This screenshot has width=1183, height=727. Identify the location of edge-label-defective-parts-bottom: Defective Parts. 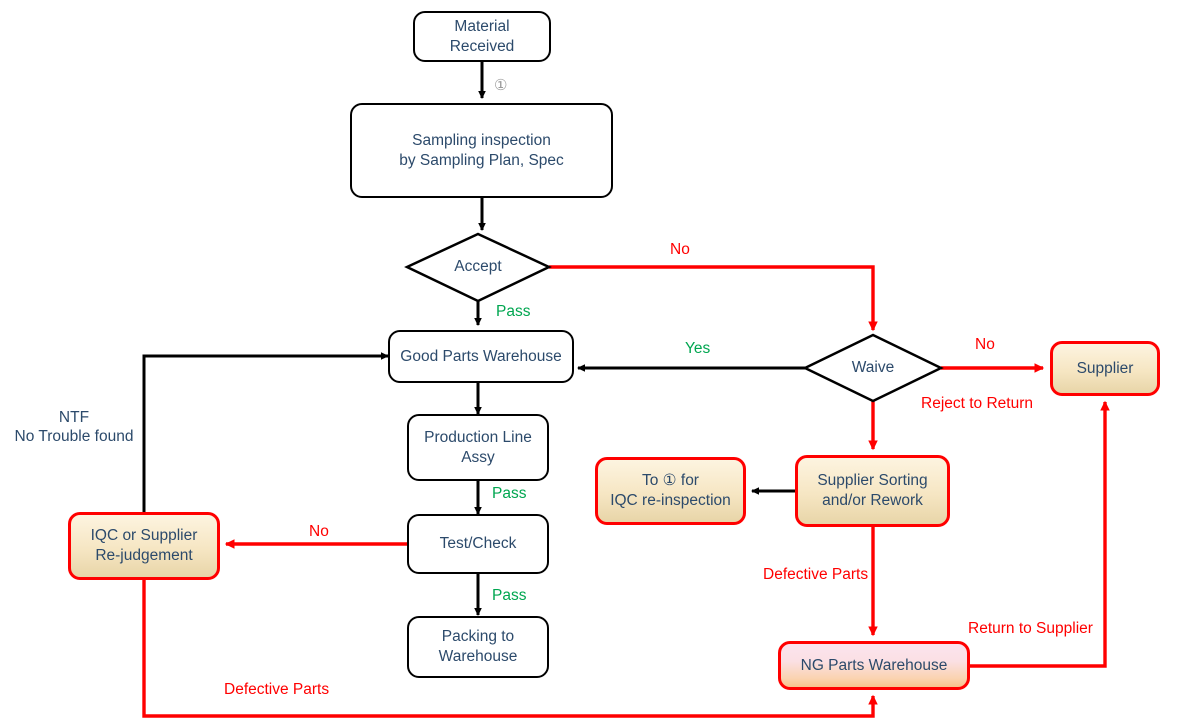
(277, 689).